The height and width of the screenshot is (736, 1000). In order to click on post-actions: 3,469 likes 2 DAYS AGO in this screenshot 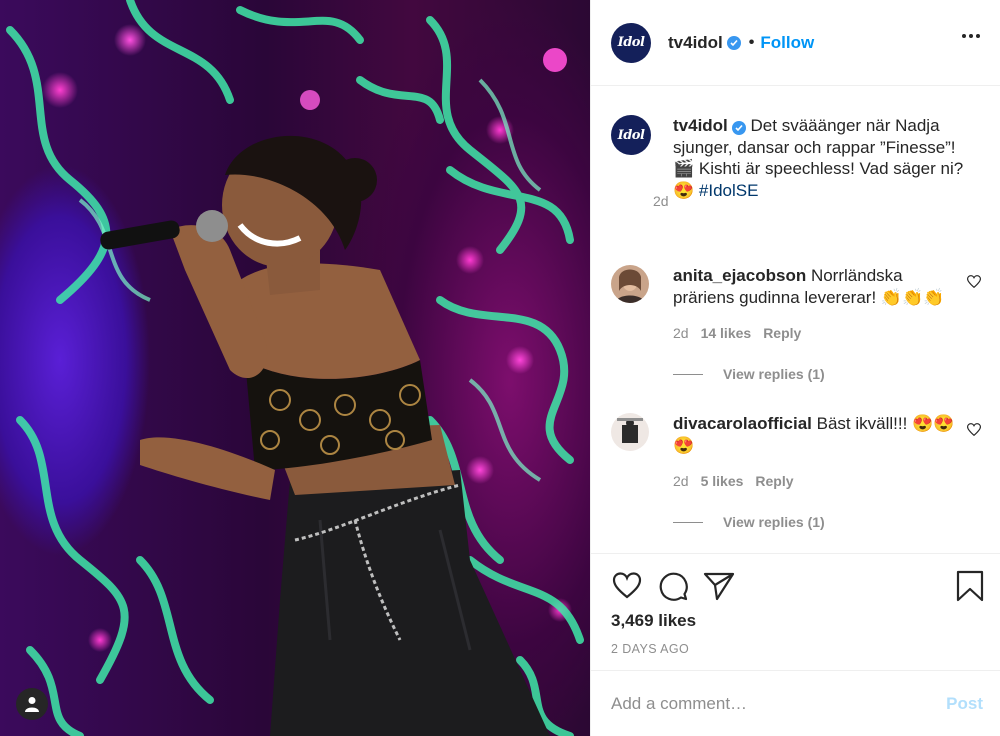, I will do `click(795, 611)`.